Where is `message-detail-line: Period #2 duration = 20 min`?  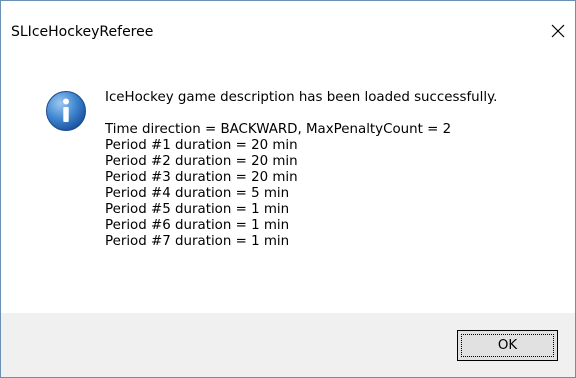 message-detail-line: Period #2 duration = 20 min is located at coordinates (201, 161).